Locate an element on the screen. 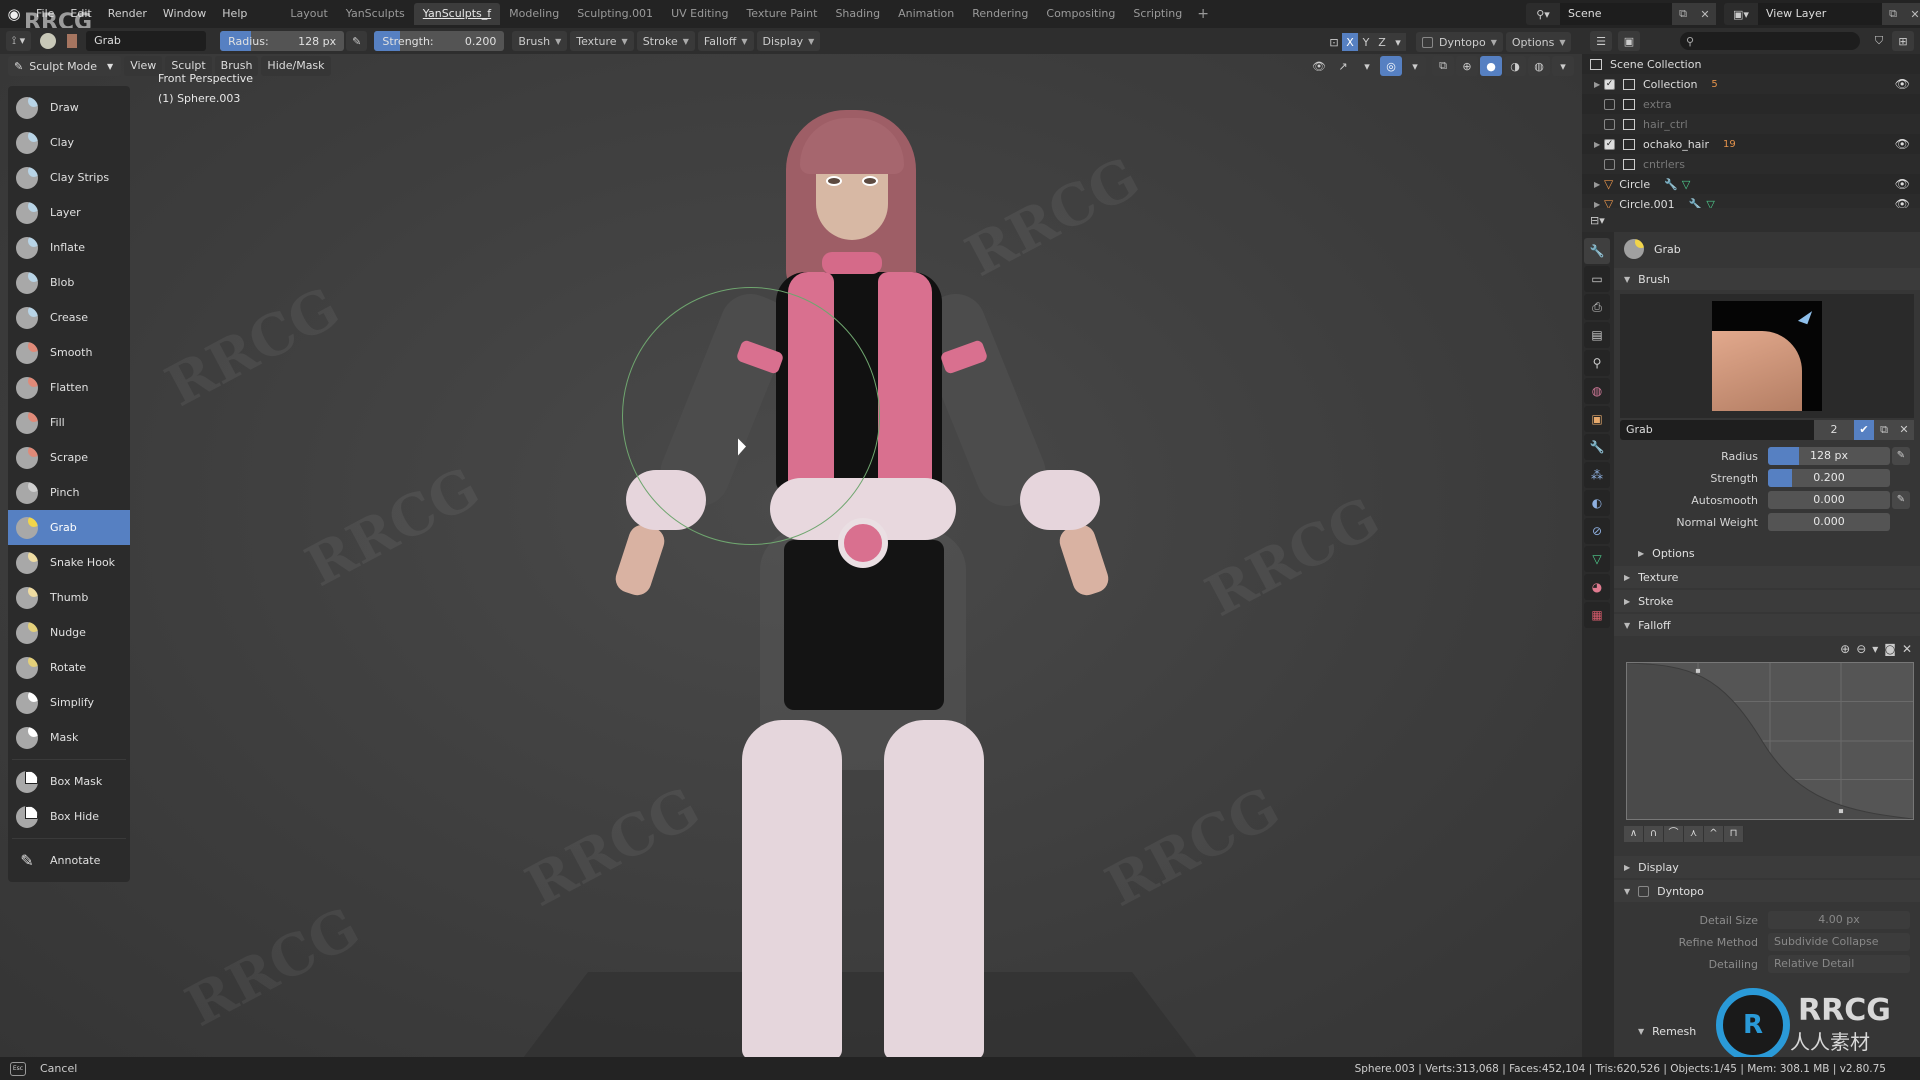 The height and width of the screenshot is (1080, 1920). tab-texture-icon: ▦ is located at coordinates (1597, 615).